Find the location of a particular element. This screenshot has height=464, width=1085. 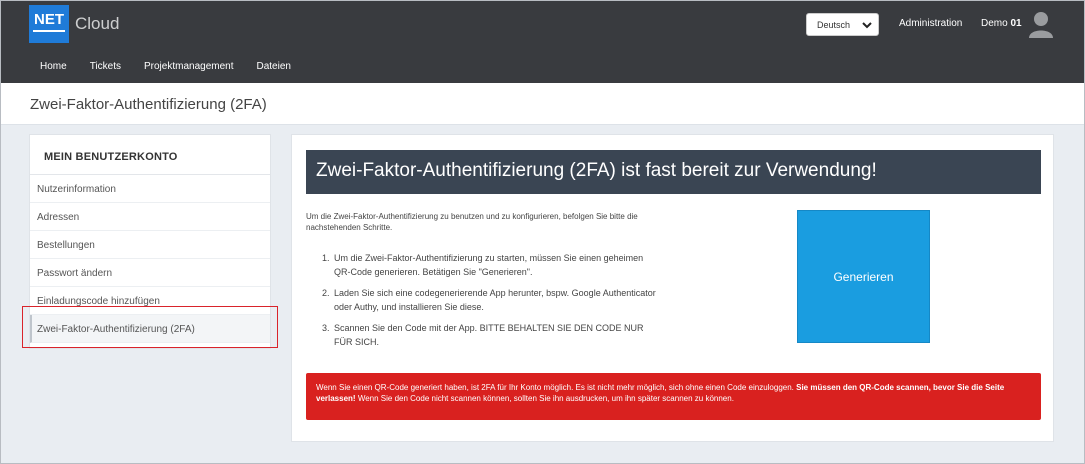

nav-item-home: Home is located at coordinates (53, 66).